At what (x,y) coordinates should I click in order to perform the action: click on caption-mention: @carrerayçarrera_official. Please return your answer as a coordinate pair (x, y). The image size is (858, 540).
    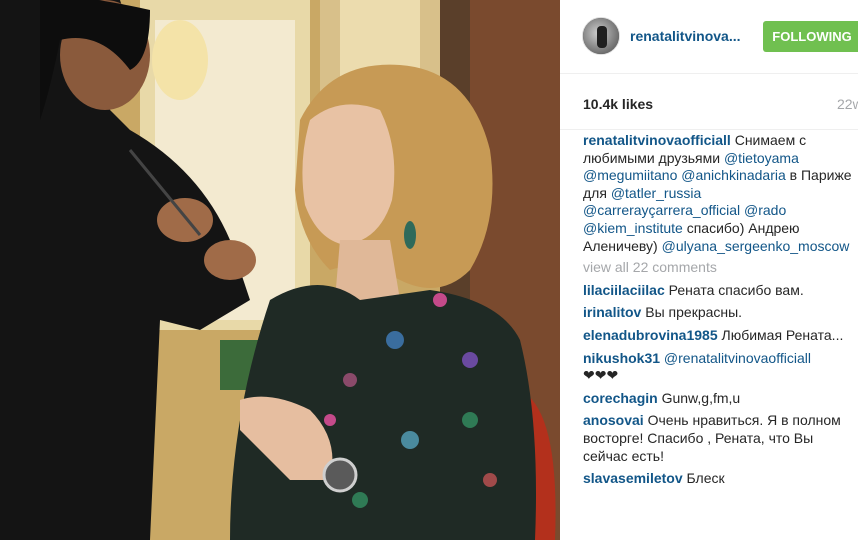
    Looking at the image, I should click on (661, 210).